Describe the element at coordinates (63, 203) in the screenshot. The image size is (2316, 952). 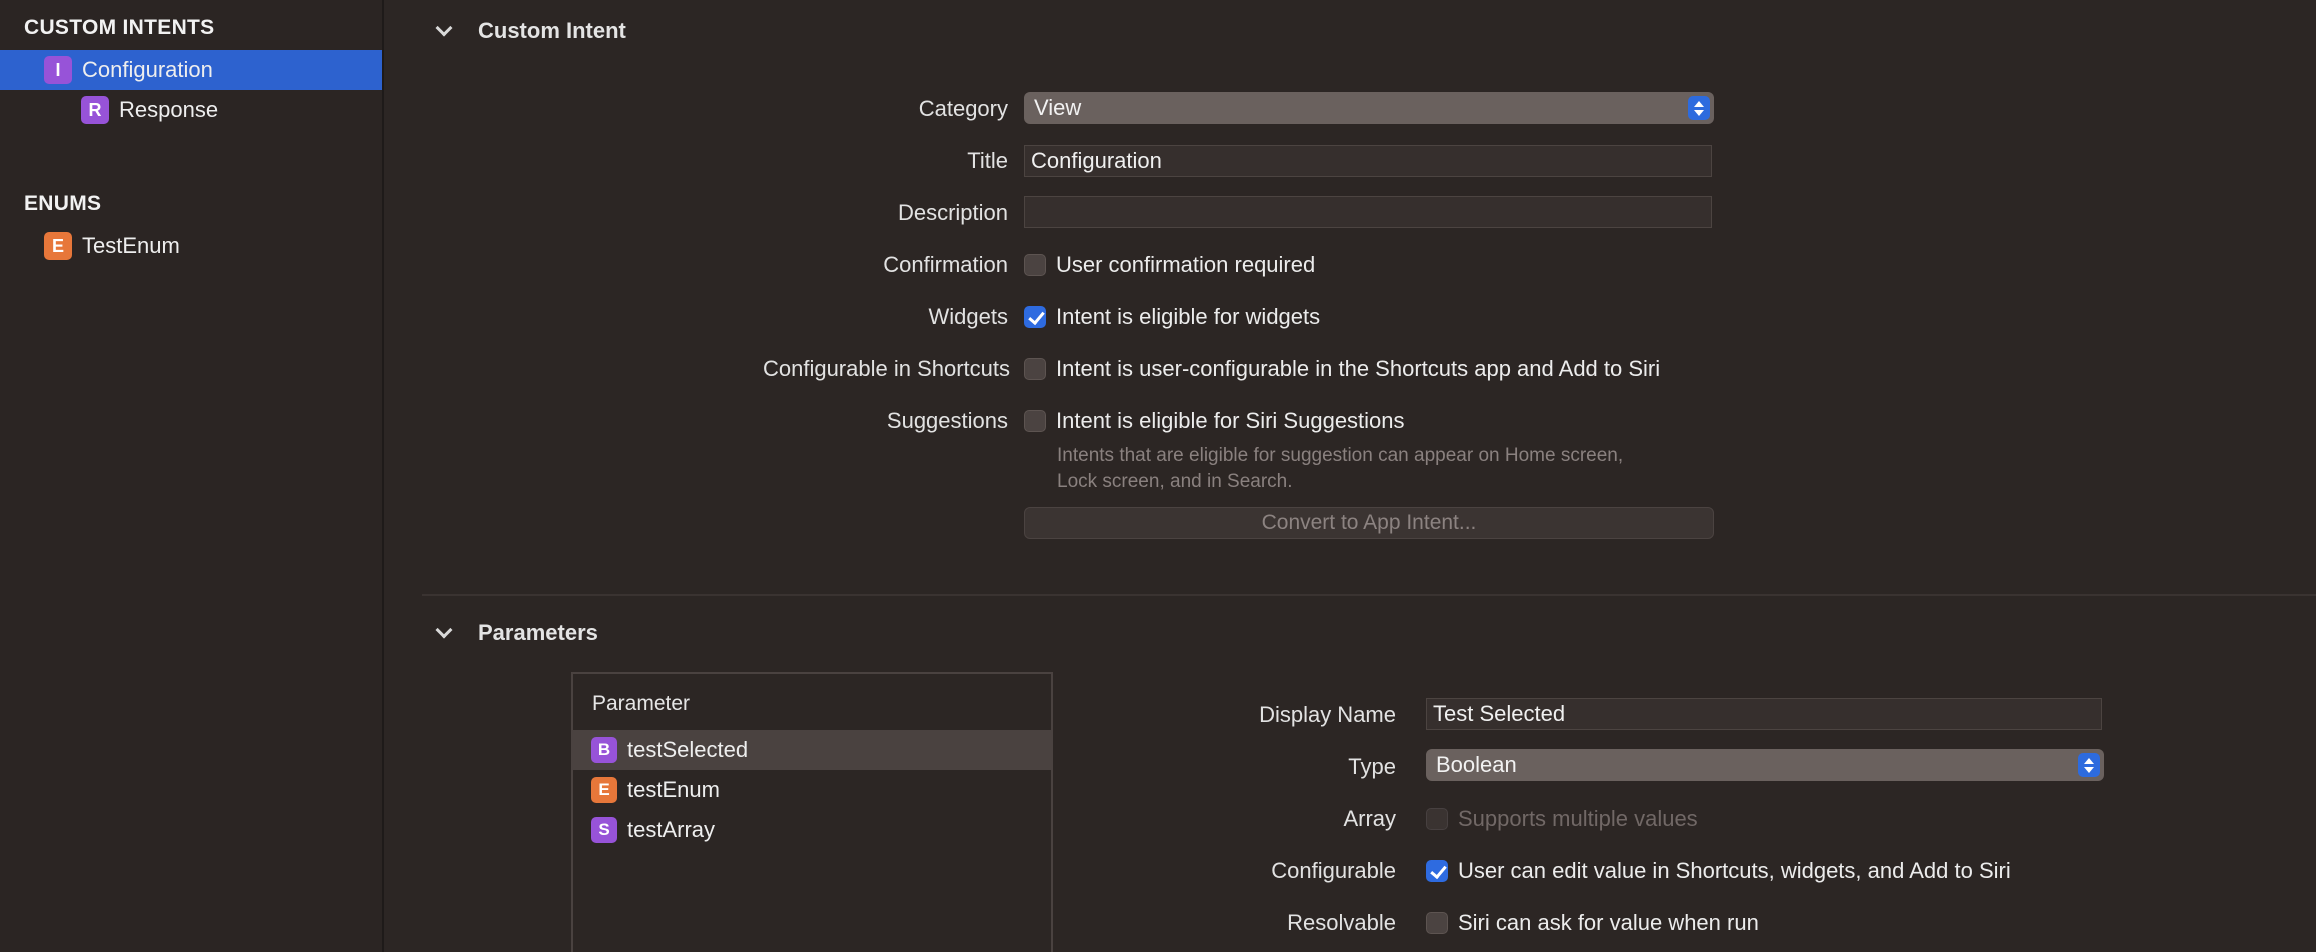
I see `enums-header: ENUMS` at that location.